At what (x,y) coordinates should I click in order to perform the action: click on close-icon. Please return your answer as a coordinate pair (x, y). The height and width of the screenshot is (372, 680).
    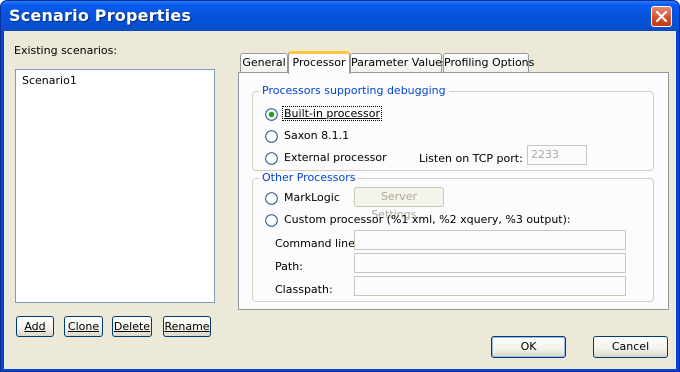
    Looking at the image, I should click on (661, 16).